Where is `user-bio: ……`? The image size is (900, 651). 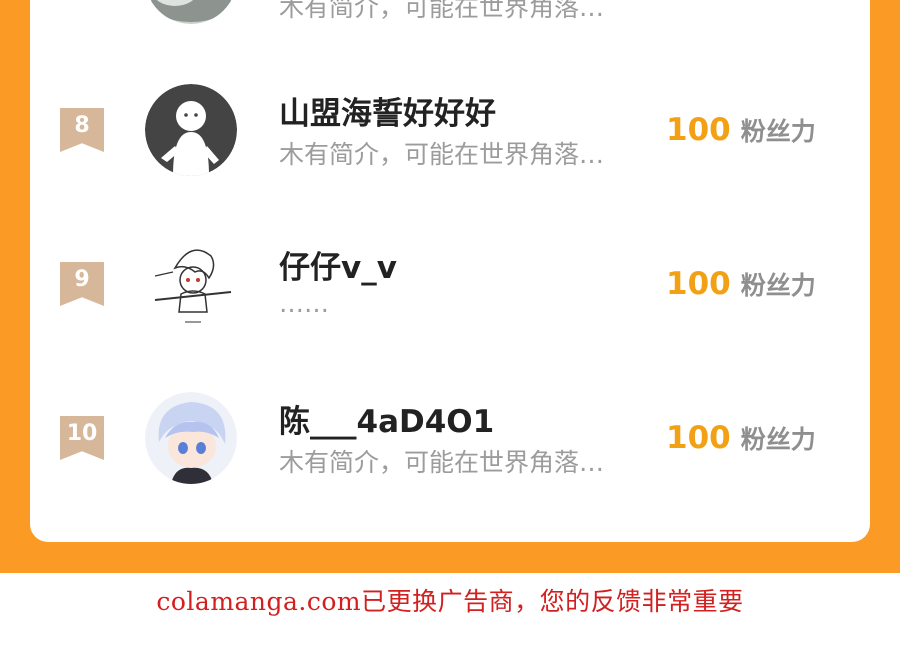
user-bio: …… is located at coordinates (304, 303).